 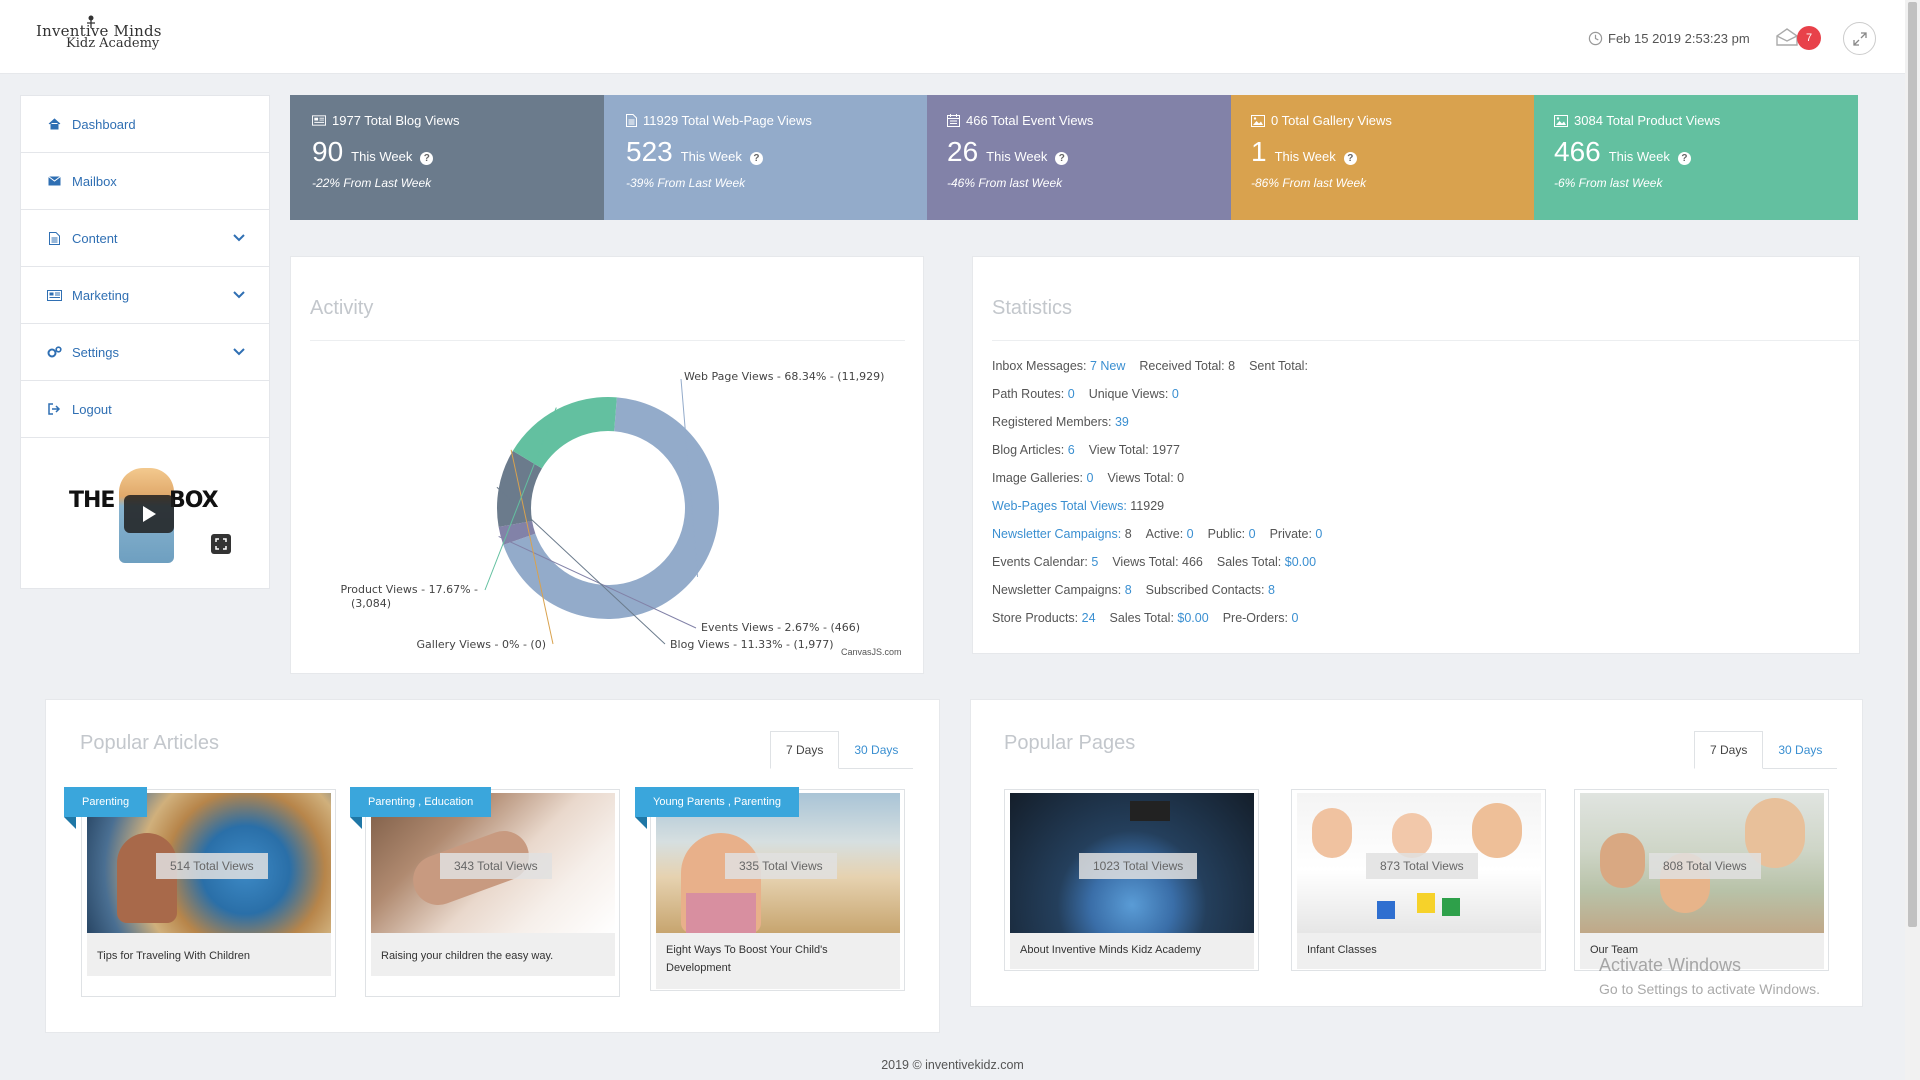 What do you see at coordinates (1166, 534) in the screenshot?
I see `statistics-text: Active:` at bounding box center [1166, 534].